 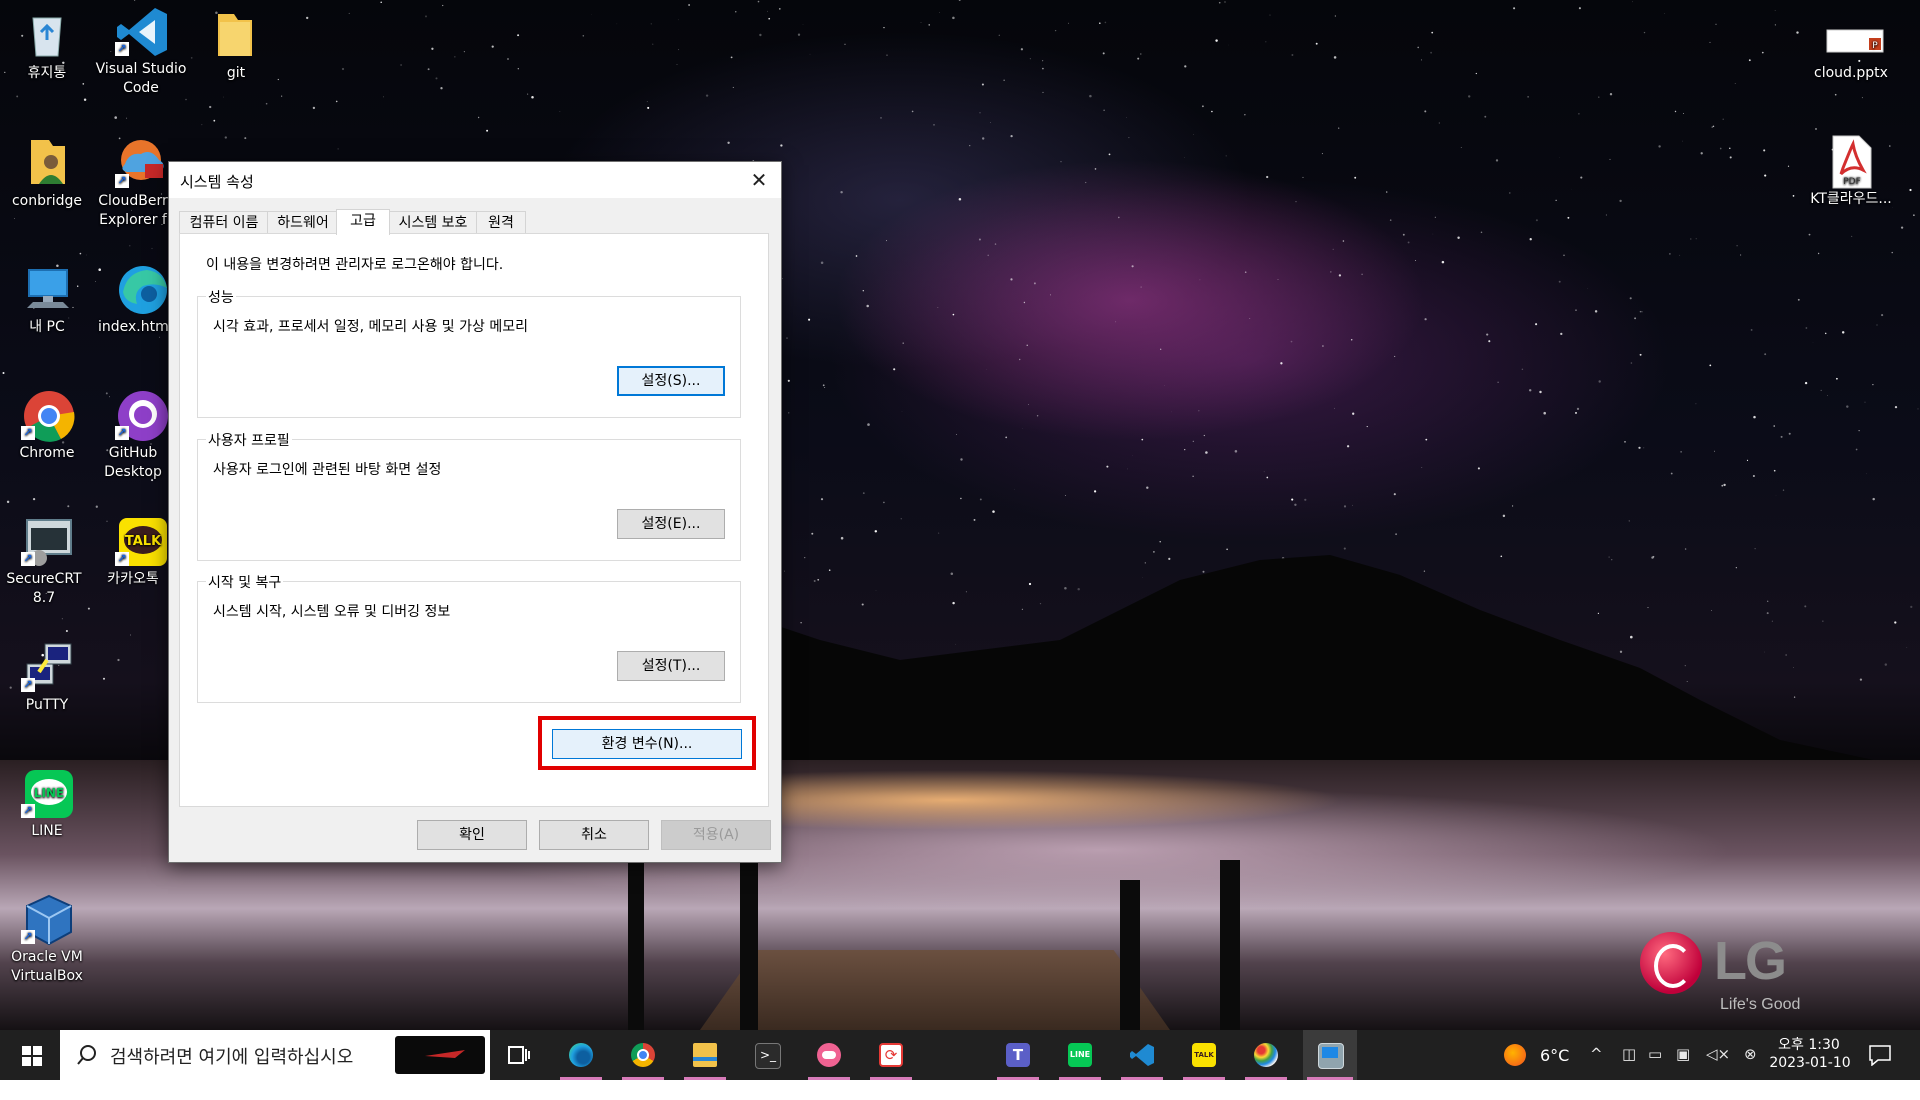 I want to click on chrome-icon: ↗, so click(x=48, y=415).